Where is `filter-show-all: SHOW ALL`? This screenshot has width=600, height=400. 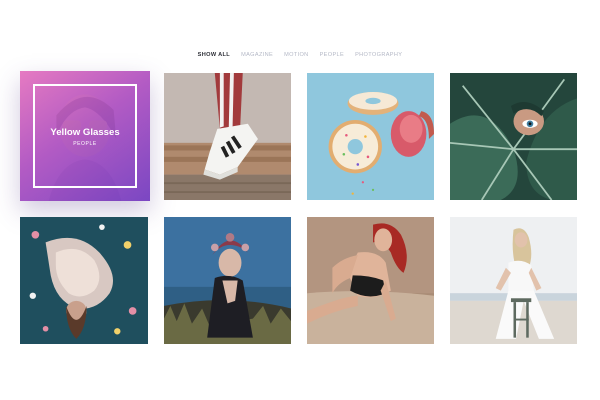 filter-show-all: SHOW ALL is located at coordinates (214, 55).